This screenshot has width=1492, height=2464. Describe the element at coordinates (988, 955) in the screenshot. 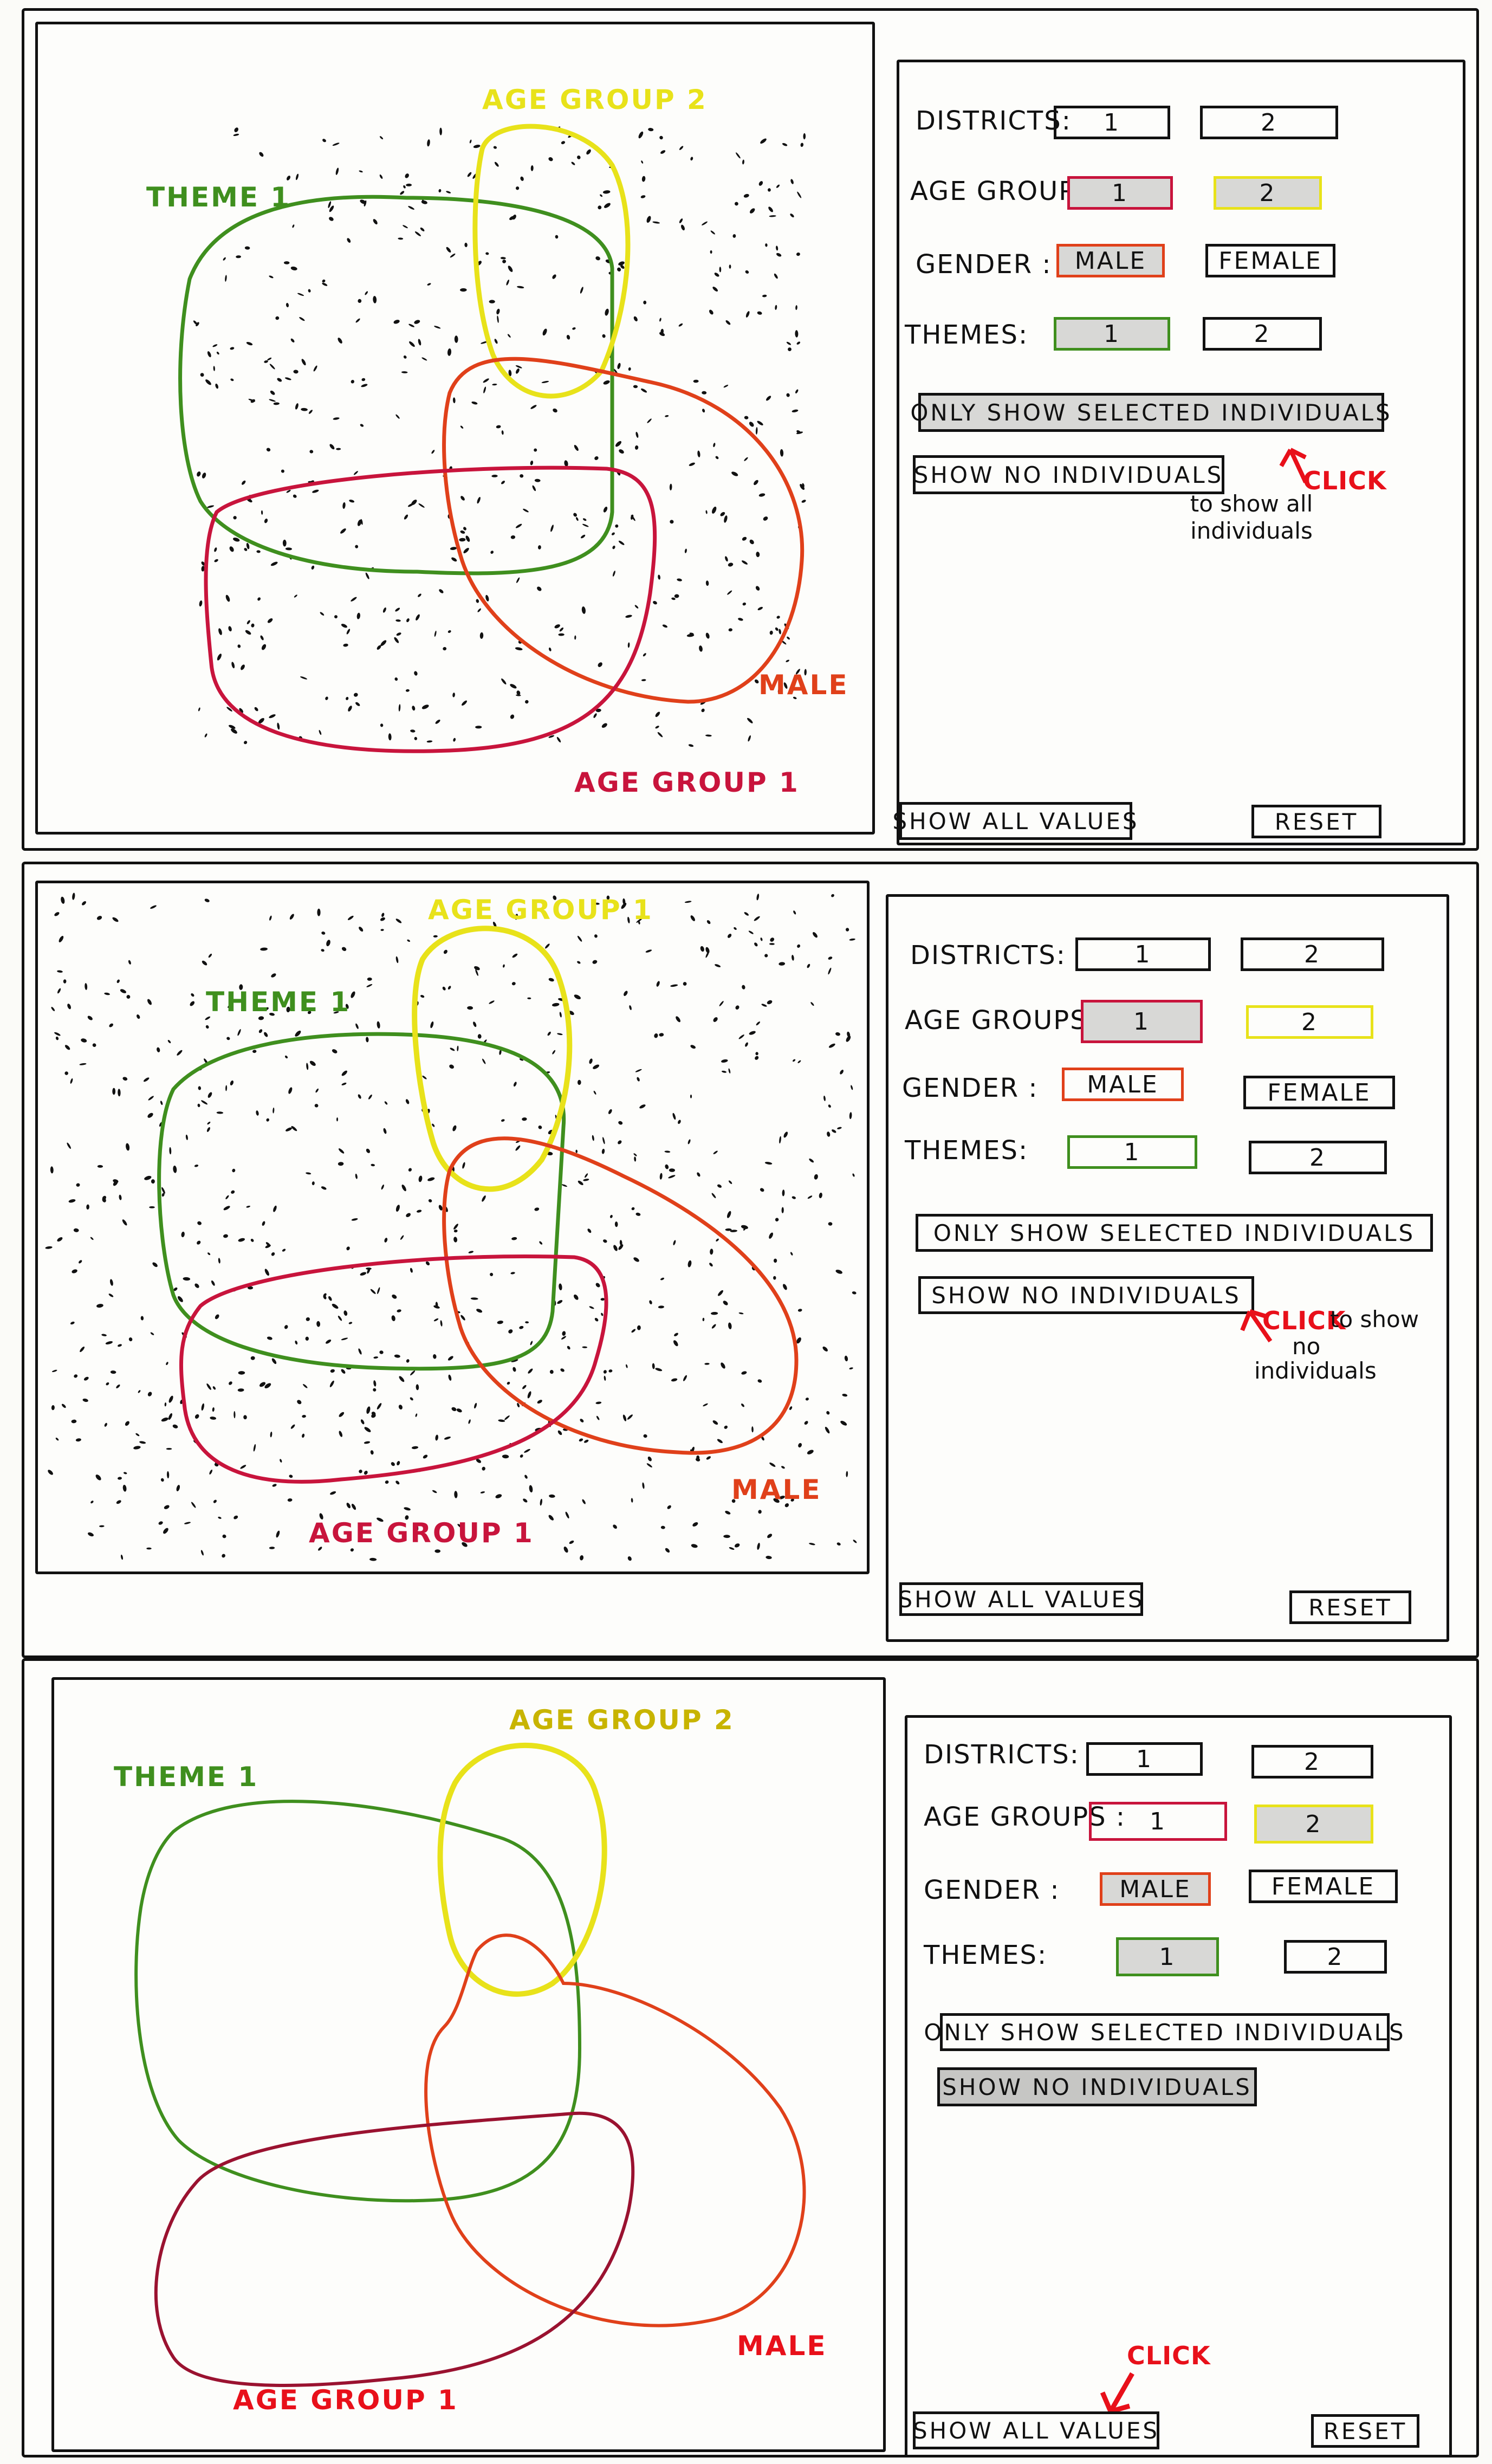

I see `districts-label: DISTRICTS:` at that location.